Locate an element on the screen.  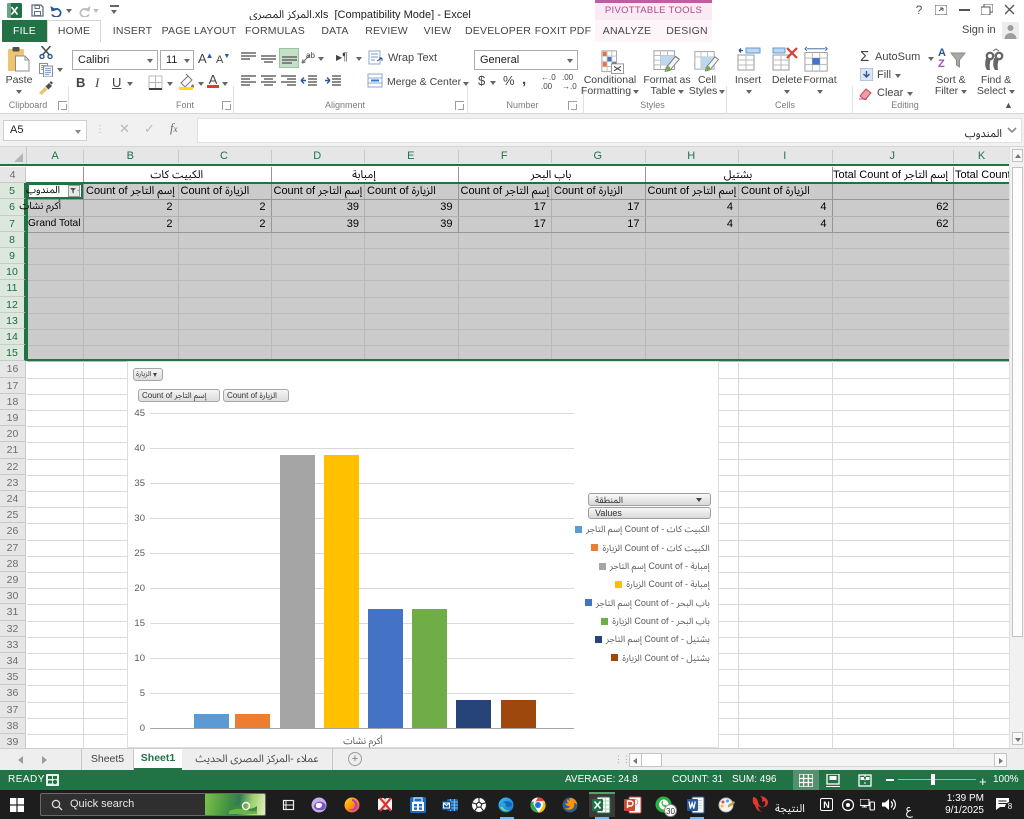
svg-text: ab is located at coordinates (310, 55).